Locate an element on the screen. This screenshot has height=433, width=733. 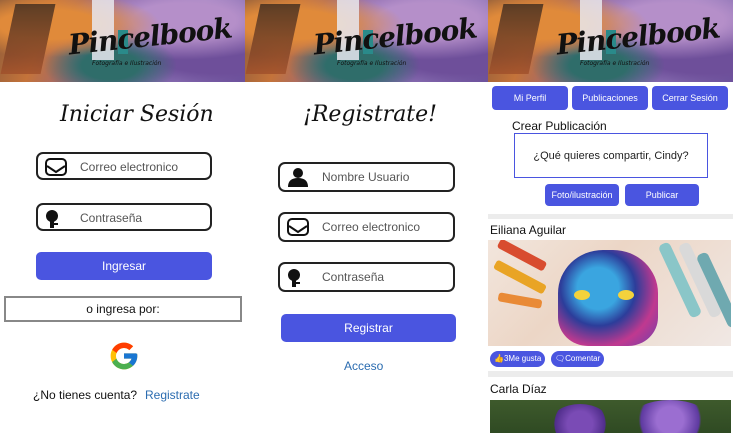
register-title: ¡Registrate! is located at coordinates (370, 114).